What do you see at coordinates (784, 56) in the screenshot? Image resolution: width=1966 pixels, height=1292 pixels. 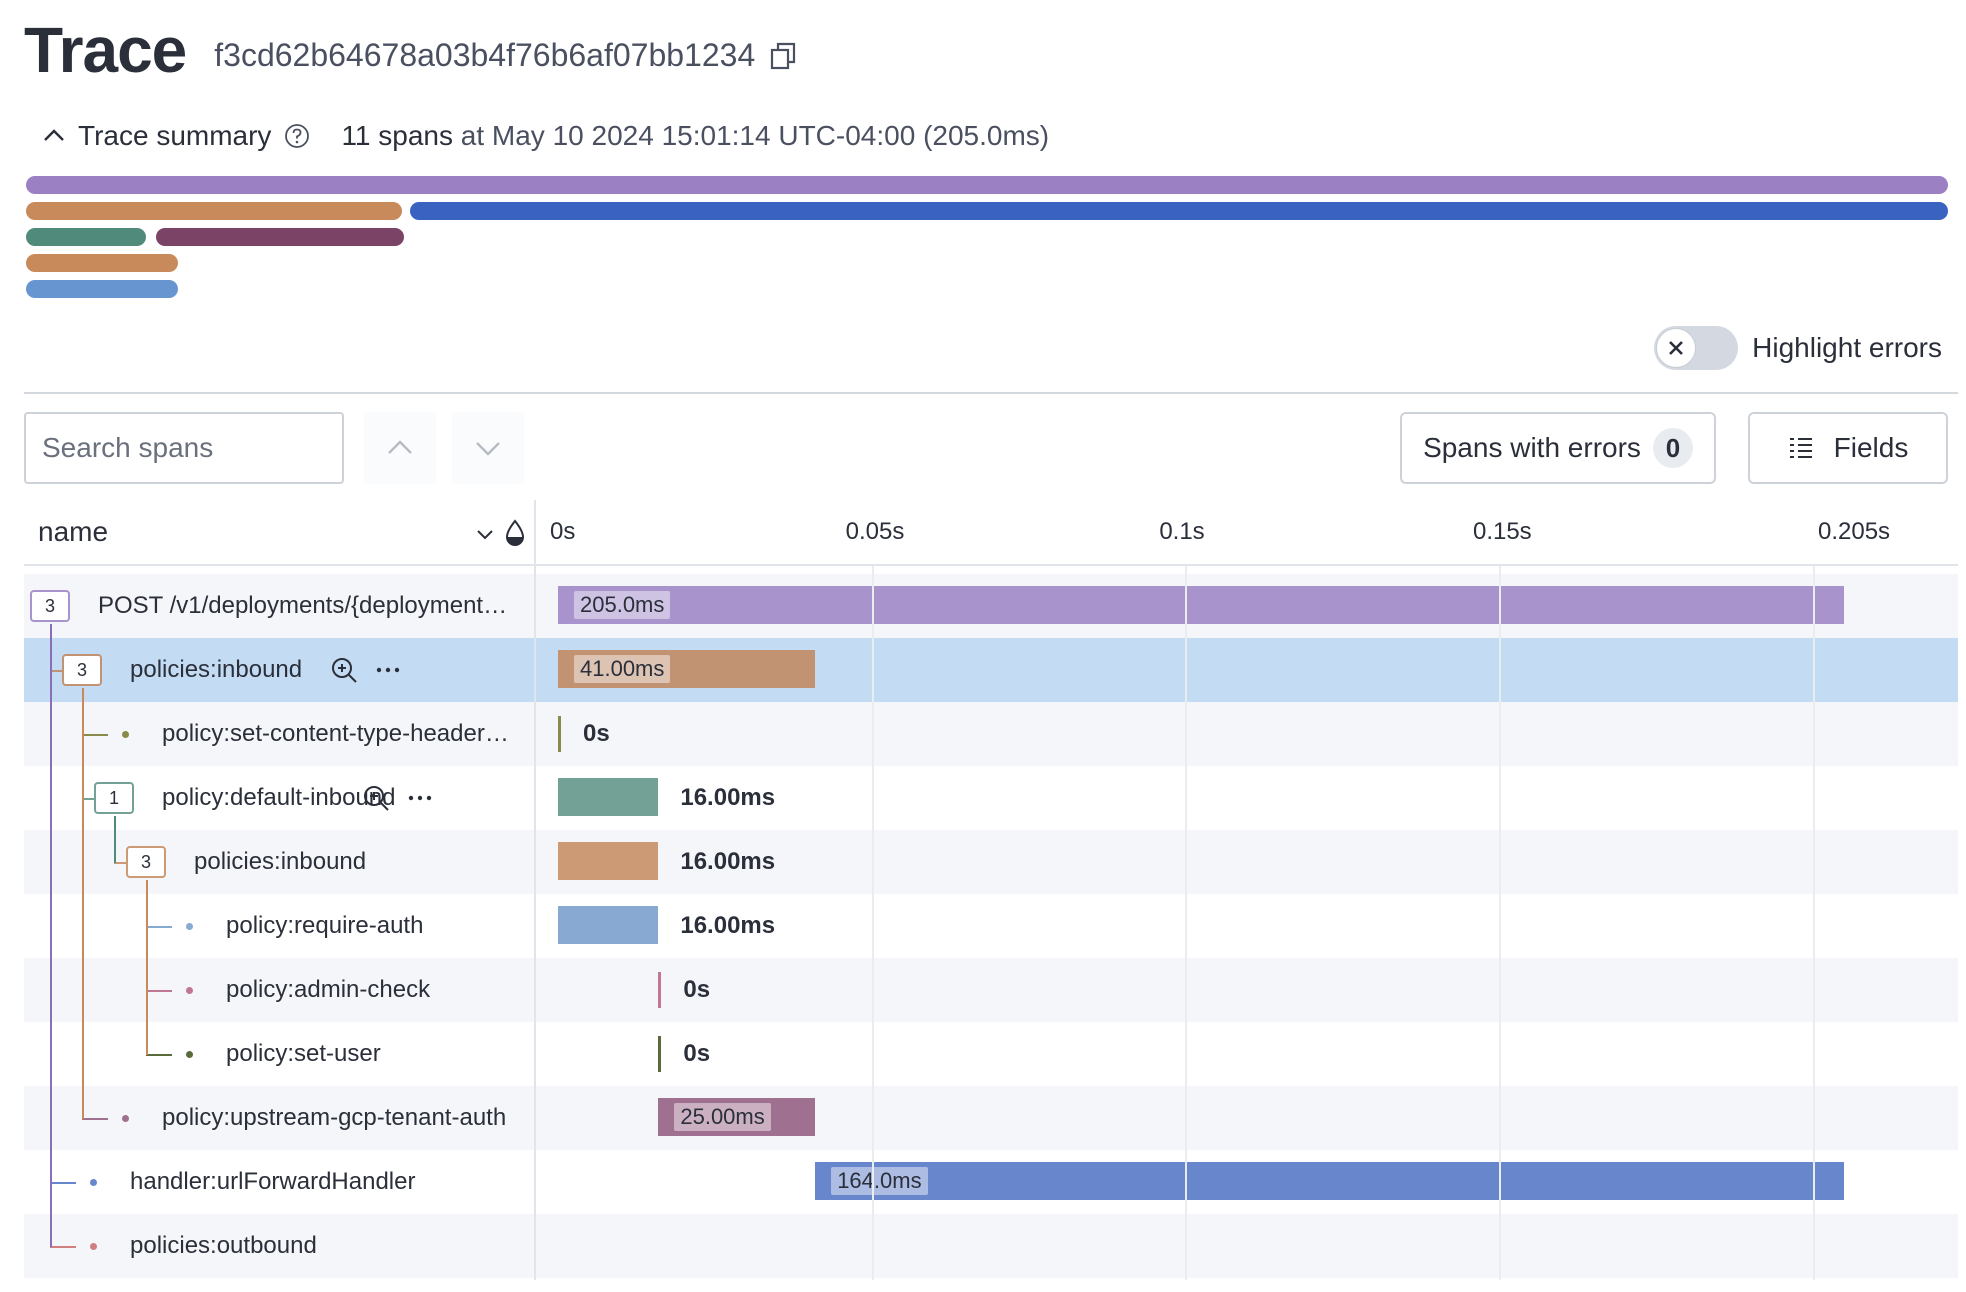 I see `copy-icon` at bounding box center [784, 56].